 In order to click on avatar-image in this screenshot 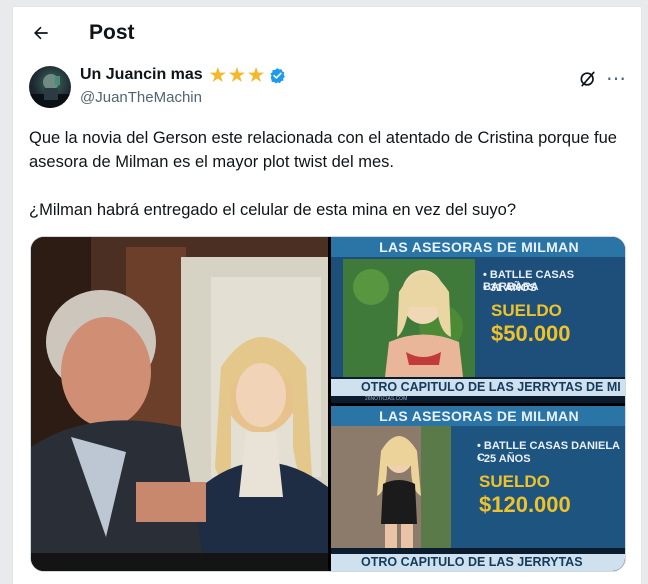, I will do `click(50, 91)`.